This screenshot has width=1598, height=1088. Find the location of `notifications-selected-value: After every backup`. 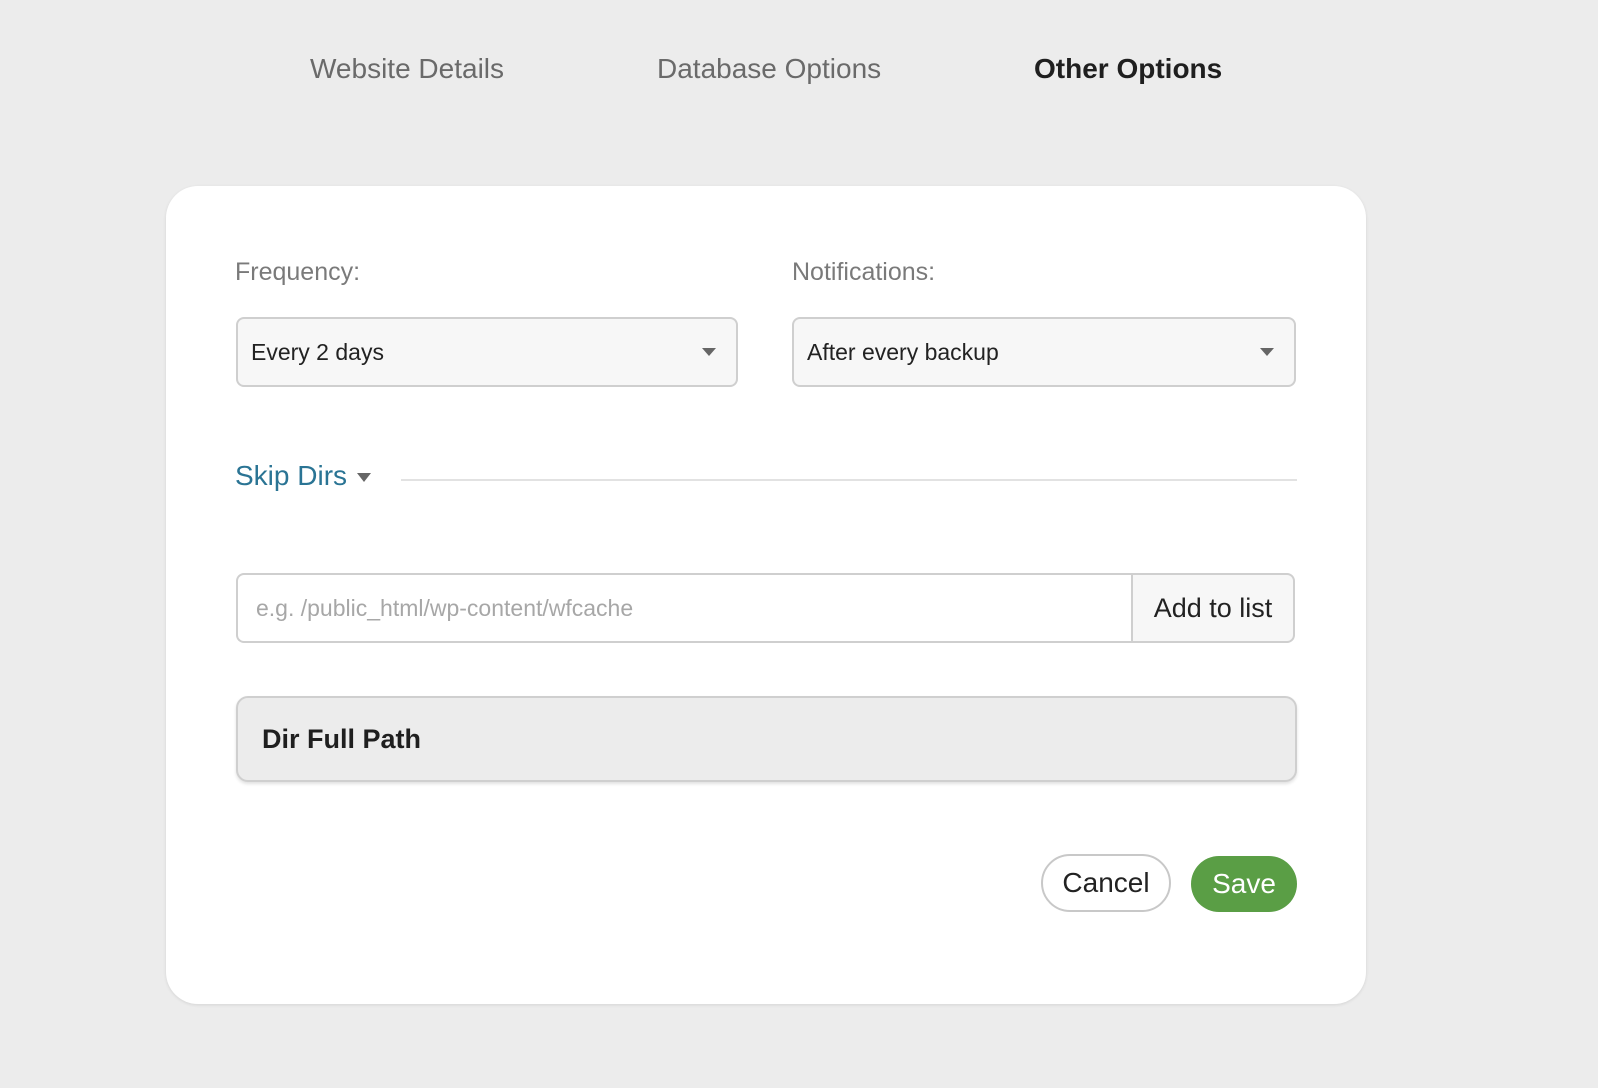

notifications-selected-value: After every backup is located at coordinates (903, 352).